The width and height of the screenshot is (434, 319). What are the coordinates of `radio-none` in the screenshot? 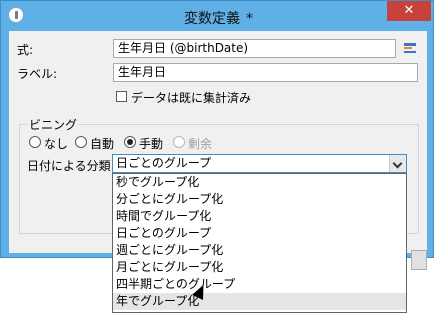 It's located at (35, 142).